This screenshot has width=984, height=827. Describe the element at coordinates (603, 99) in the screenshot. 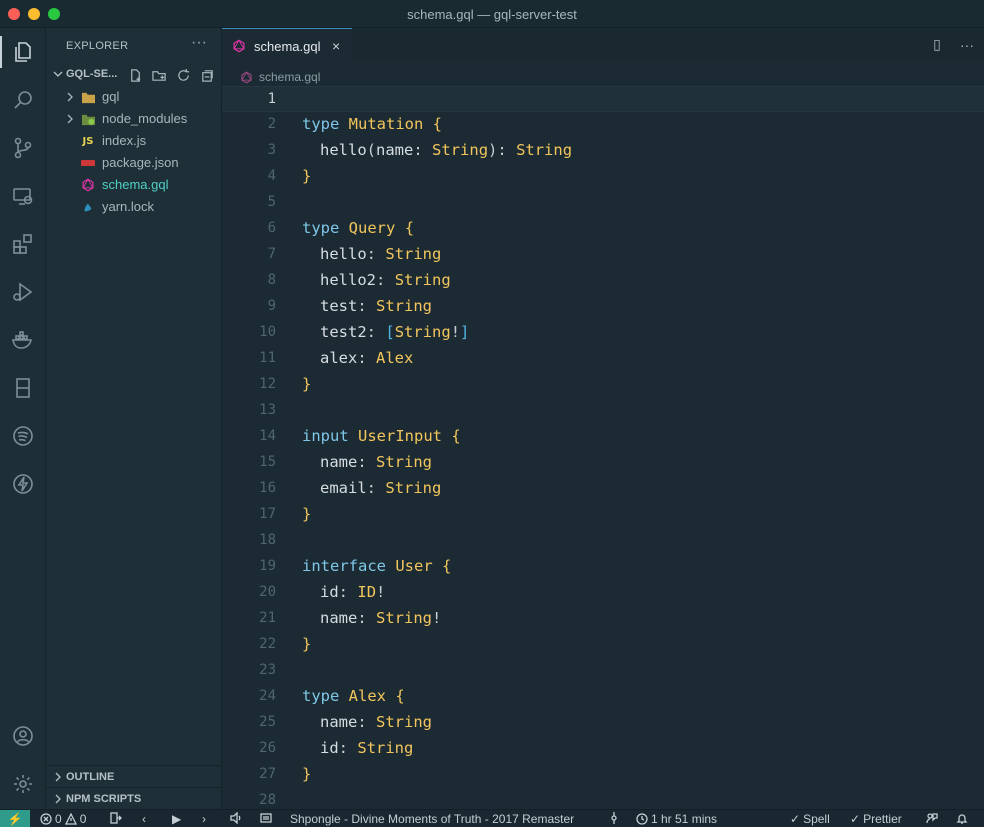

I see `code-line: 1` at that location.